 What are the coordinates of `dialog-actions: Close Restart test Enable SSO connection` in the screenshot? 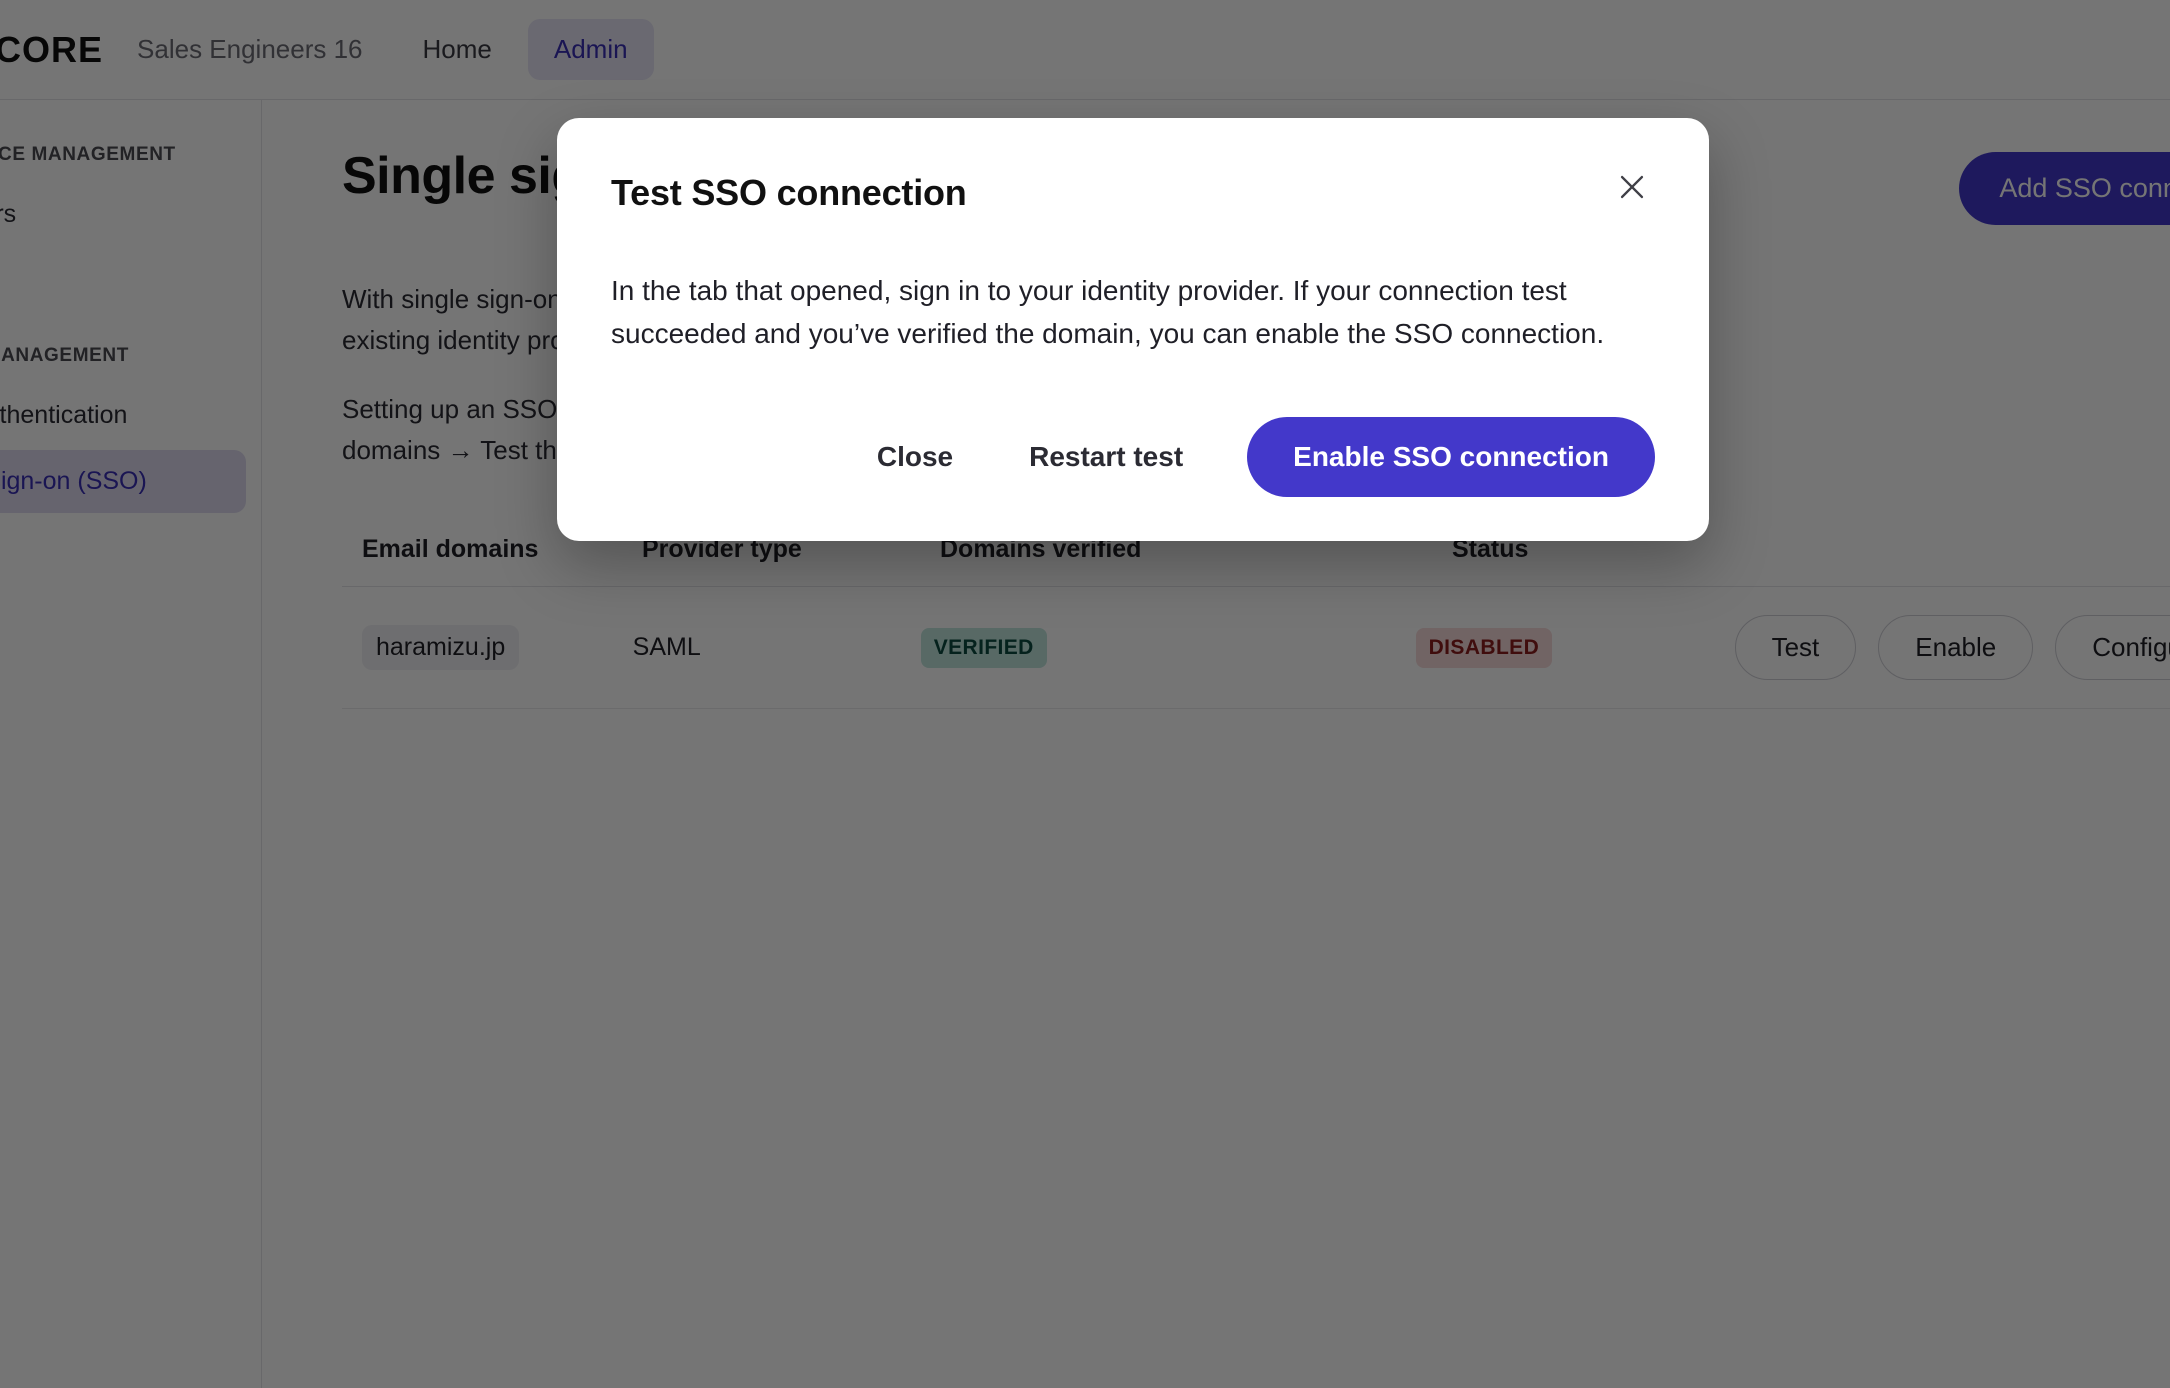 It's located at (1133, 457).